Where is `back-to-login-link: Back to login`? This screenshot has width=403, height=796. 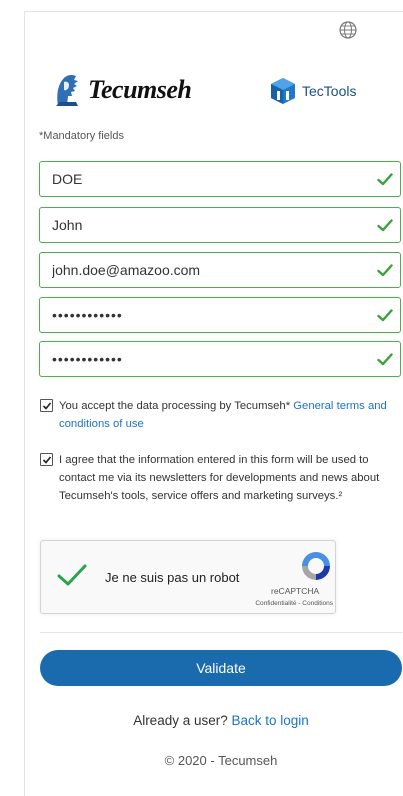
back-to-login-link: Back to login is located at coordinates (270, 720).